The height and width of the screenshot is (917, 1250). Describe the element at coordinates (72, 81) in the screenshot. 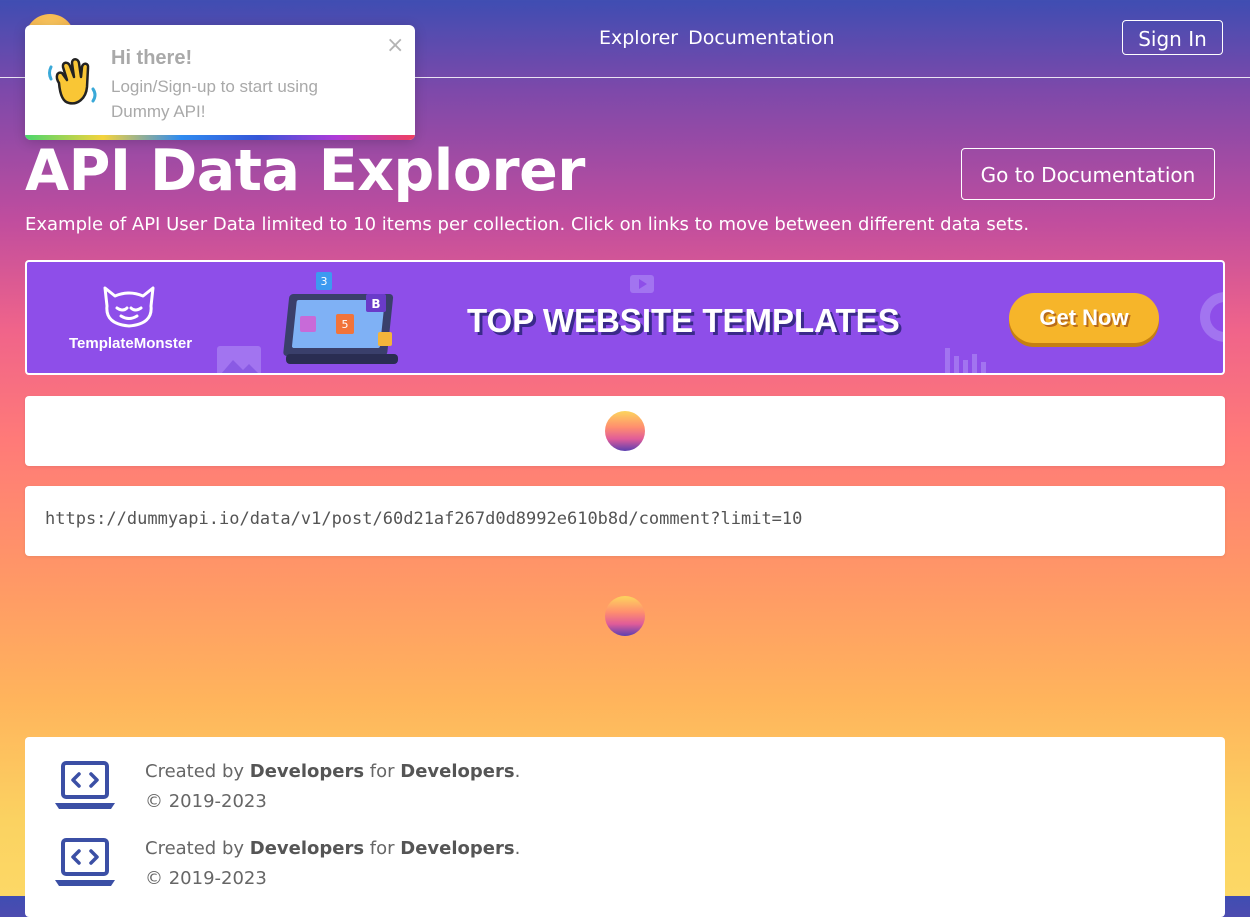

I see `waving-hand-icon` at that location.